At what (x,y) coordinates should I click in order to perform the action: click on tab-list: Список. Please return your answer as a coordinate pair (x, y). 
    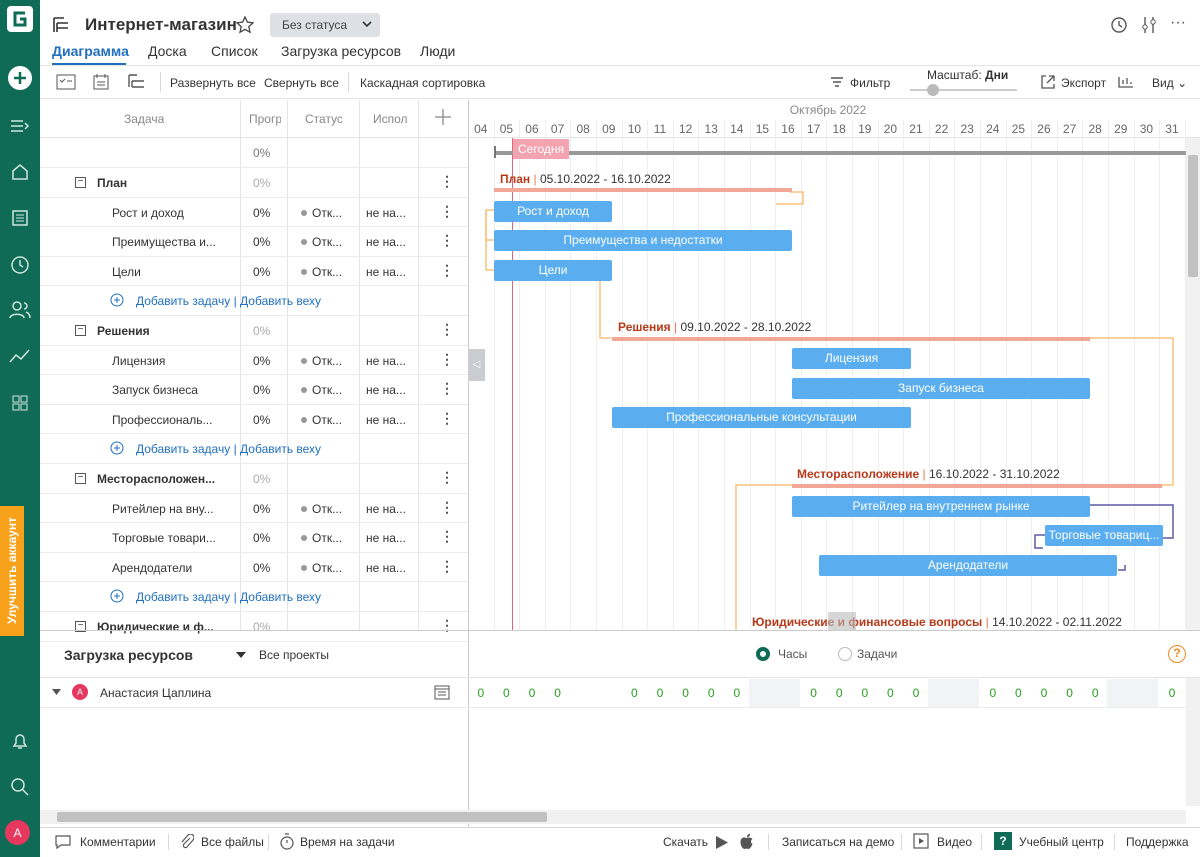
    Looking at the image, I should click on (234, 51).